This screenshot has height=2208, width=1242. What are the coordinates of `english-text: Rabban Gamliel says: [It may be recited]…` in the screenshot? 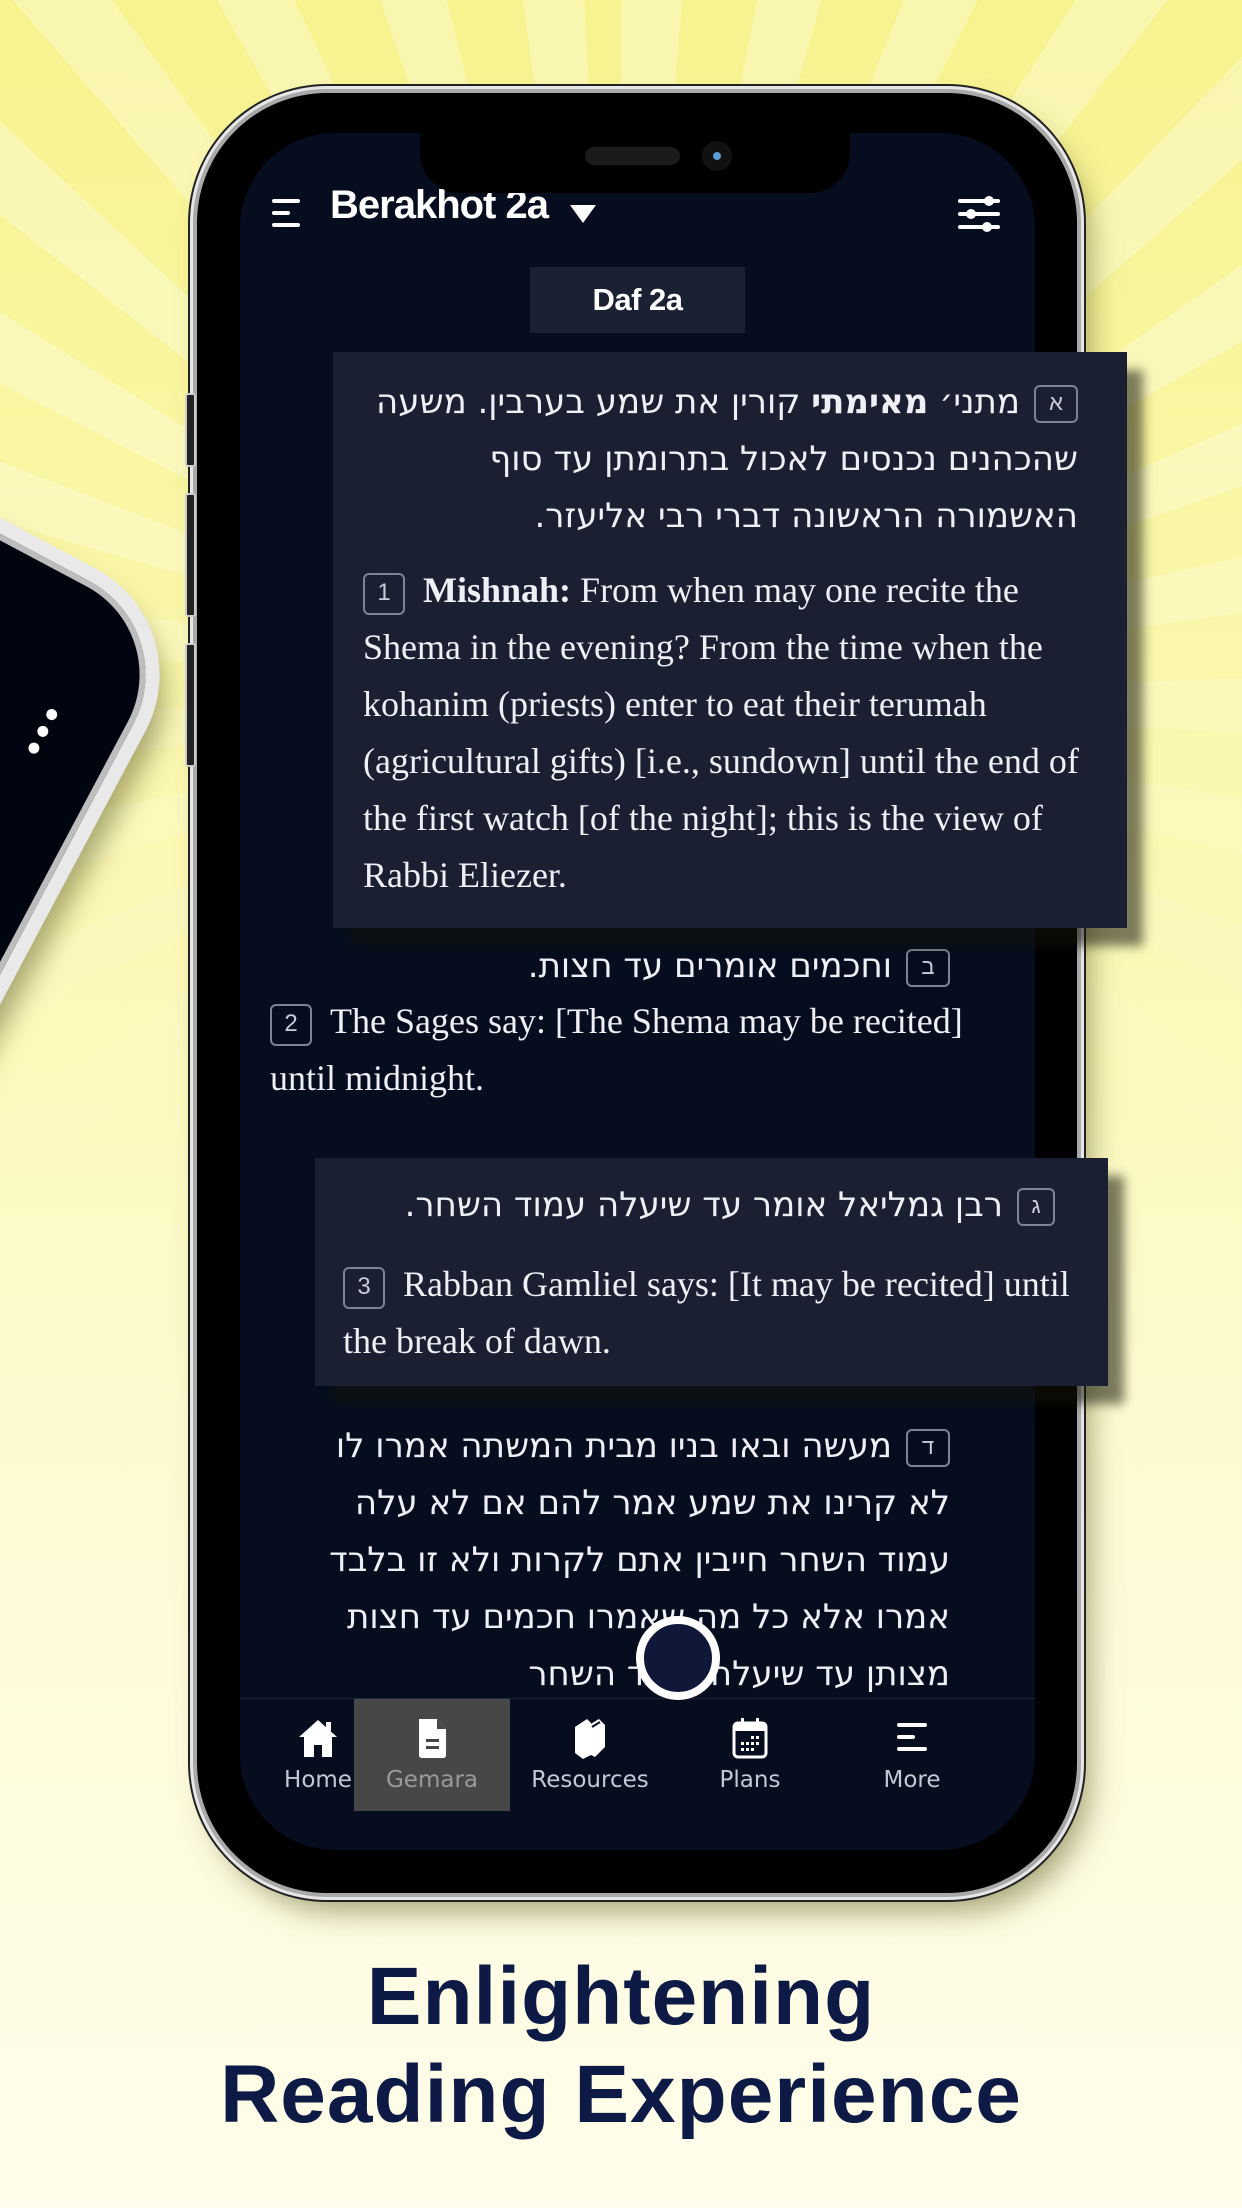 It's located at (706, 1312).